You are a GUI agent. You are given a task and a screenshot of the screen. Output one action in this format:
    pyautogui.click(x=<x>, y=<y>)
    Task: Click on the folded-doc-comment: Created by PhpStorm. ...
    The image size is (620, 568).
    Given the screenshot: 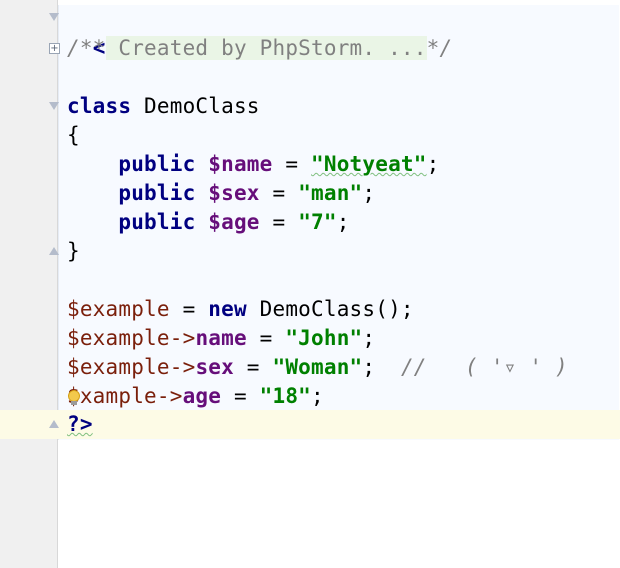 What is the action you would take?
    pyautogui.click(x=266, y=48)
    